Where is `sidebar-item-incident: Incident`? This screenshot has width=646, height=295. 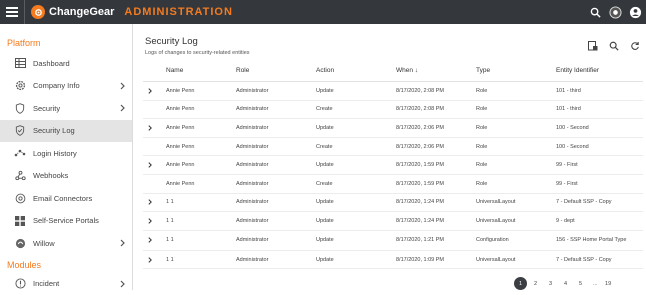
sidebar-item-incident: Incident is located at coordinates (66, 284).